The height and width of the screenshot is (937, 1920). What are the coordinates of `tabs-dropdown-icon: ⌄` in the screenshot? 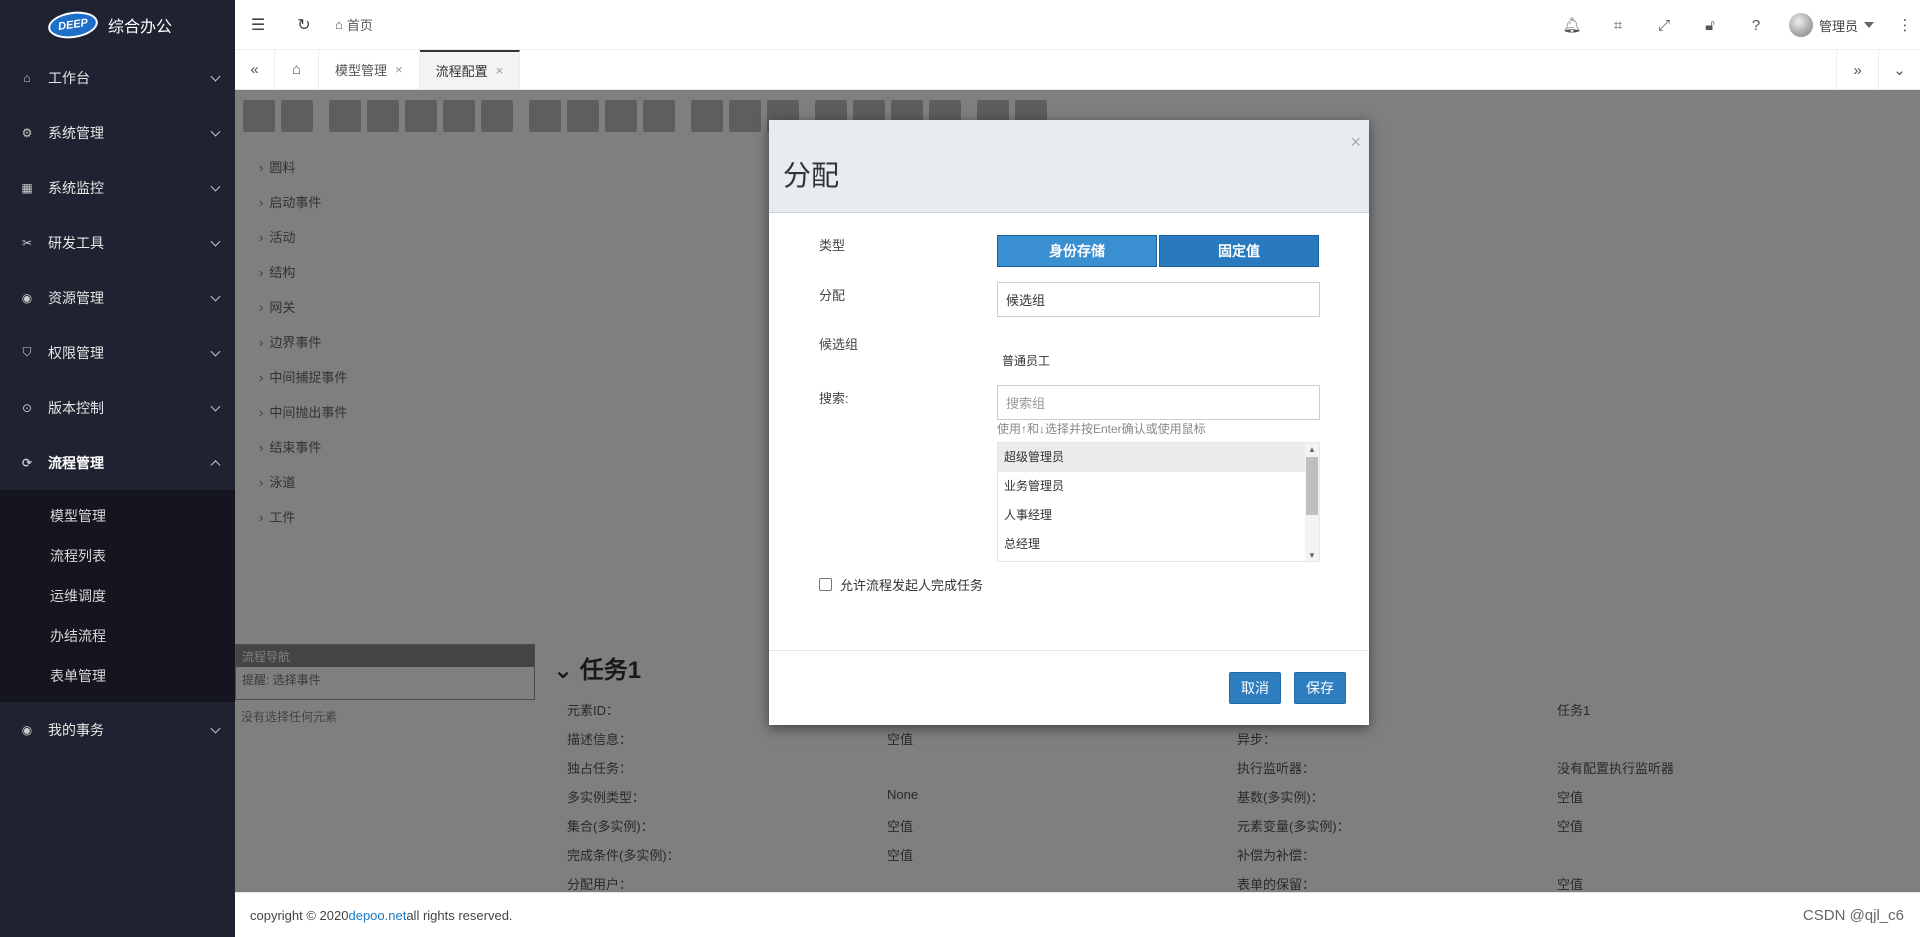 It's located at (1899, 70).